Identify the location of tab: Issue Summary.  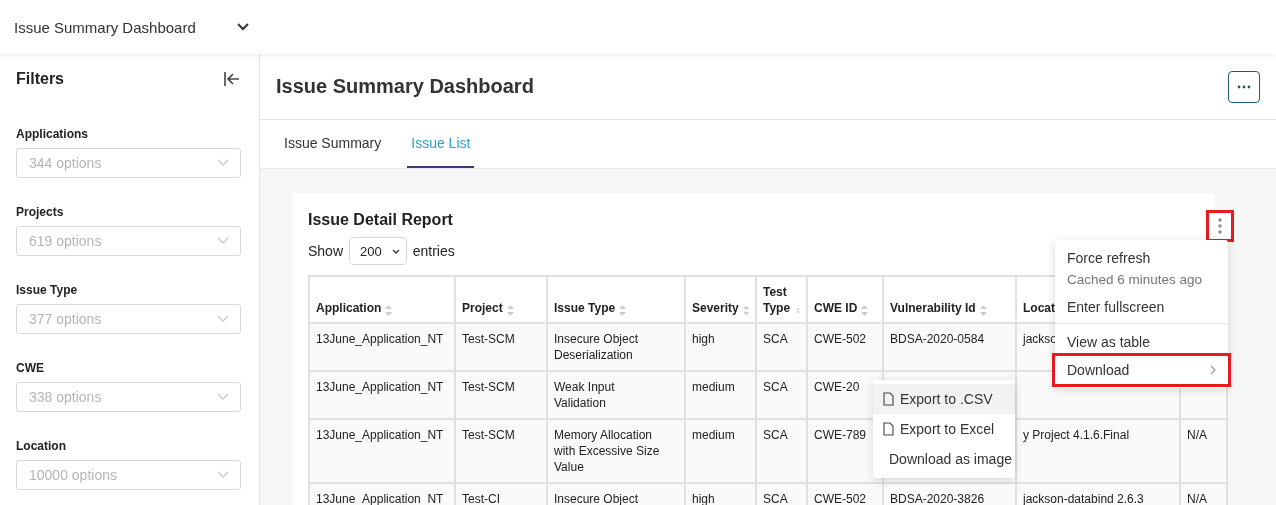
(333, 144).